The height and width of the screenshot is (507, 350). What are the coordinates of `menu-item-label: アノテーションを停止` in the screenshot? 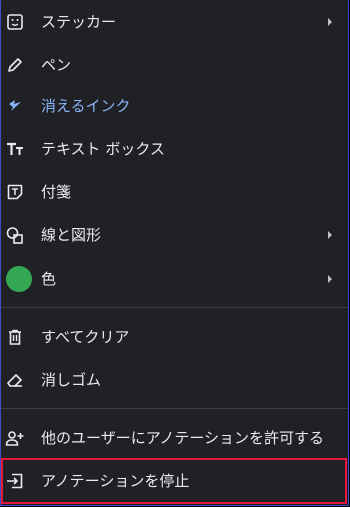 It's located at (115, 481).